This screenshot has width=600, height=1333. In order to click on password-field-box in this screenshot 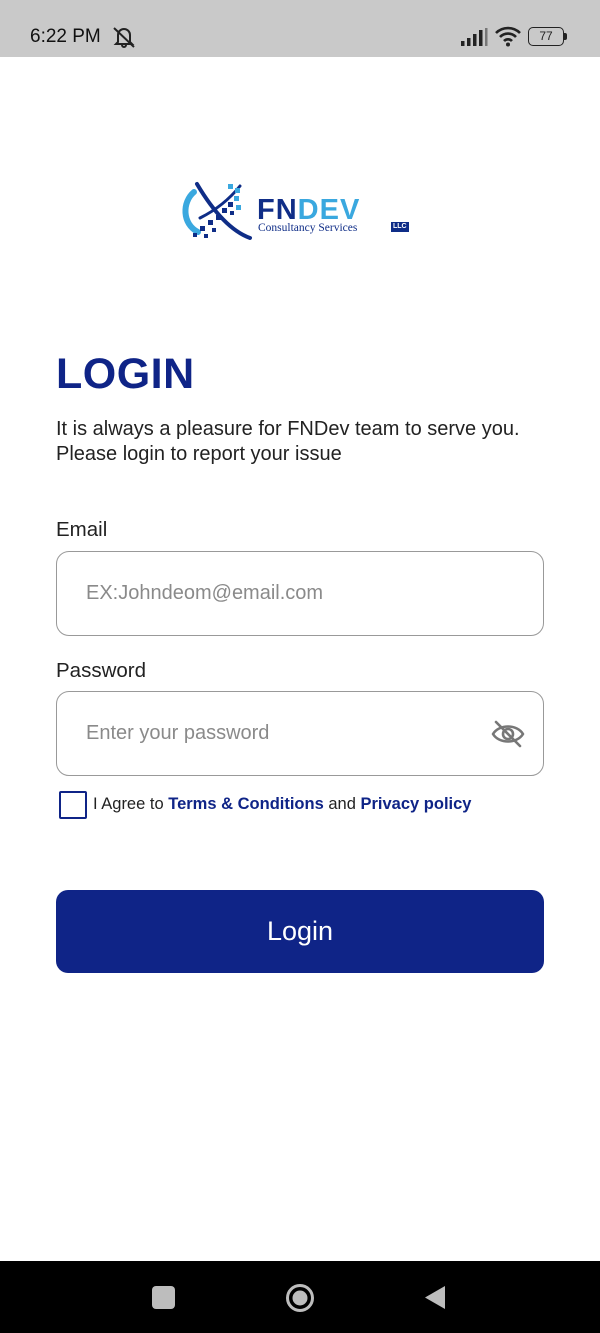, I will do `click(300, 733)`.